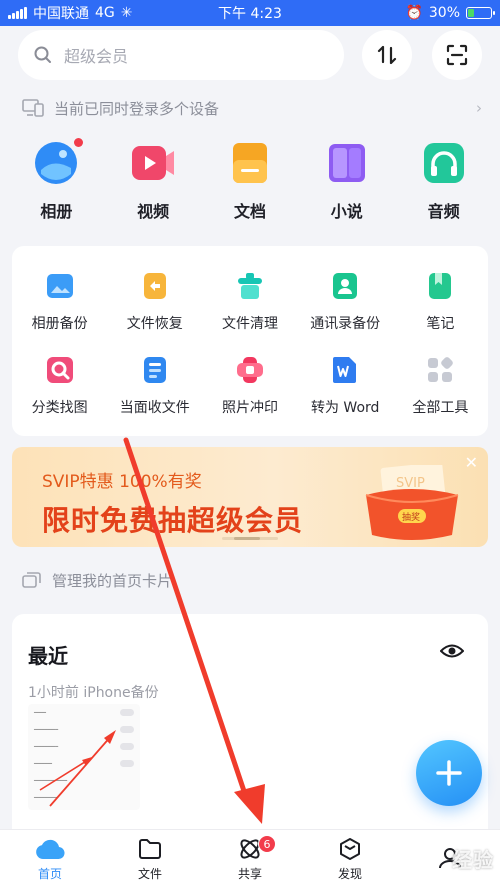 The height and width of the screenshot is (889, 500). Describe the element at coordinates (345, 370) in the screenshot. I see `convert-word-icon` at that location.